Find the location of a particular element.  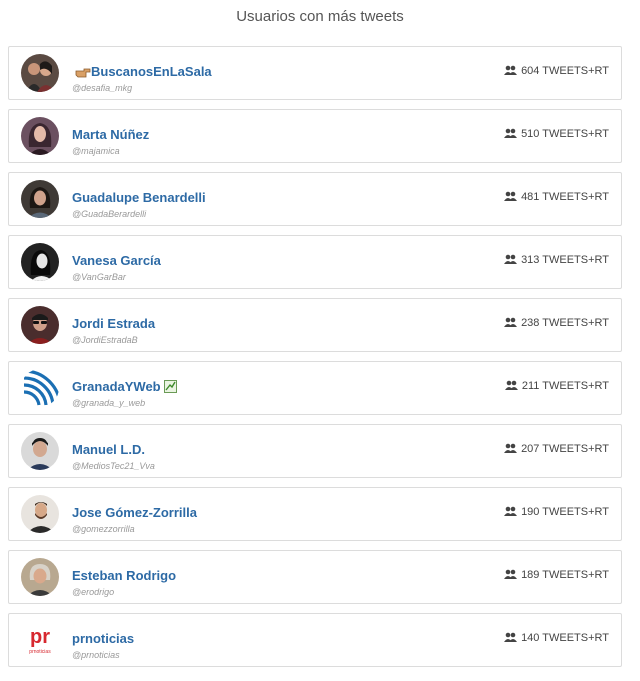

tweet-count: 190 TWEETS+RT is located at coordinates (556, 513).